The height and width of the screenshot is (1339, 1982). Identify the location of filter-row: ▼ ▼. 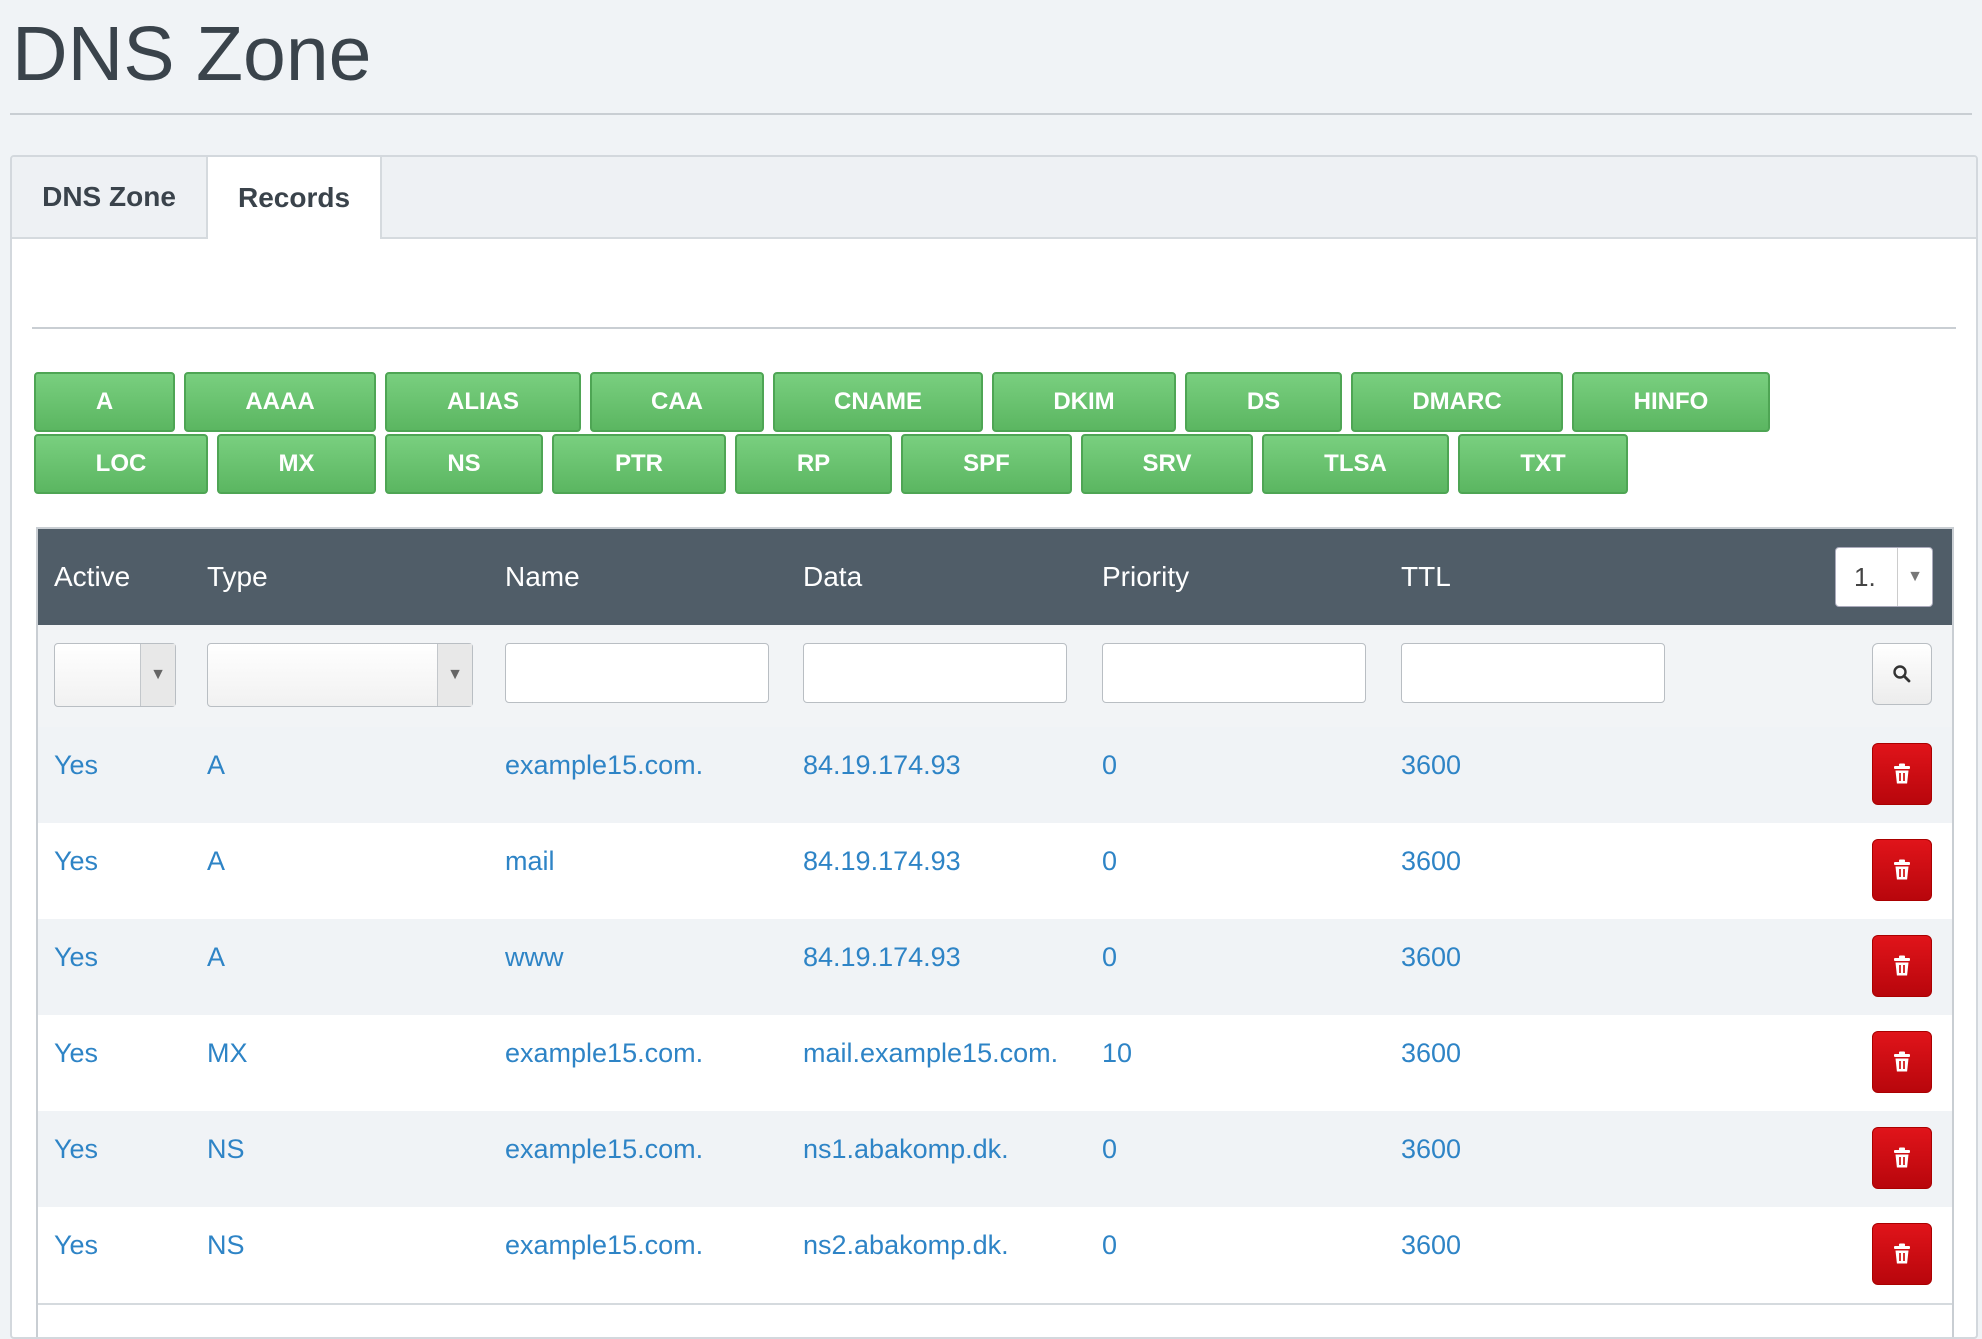
(995, 677).